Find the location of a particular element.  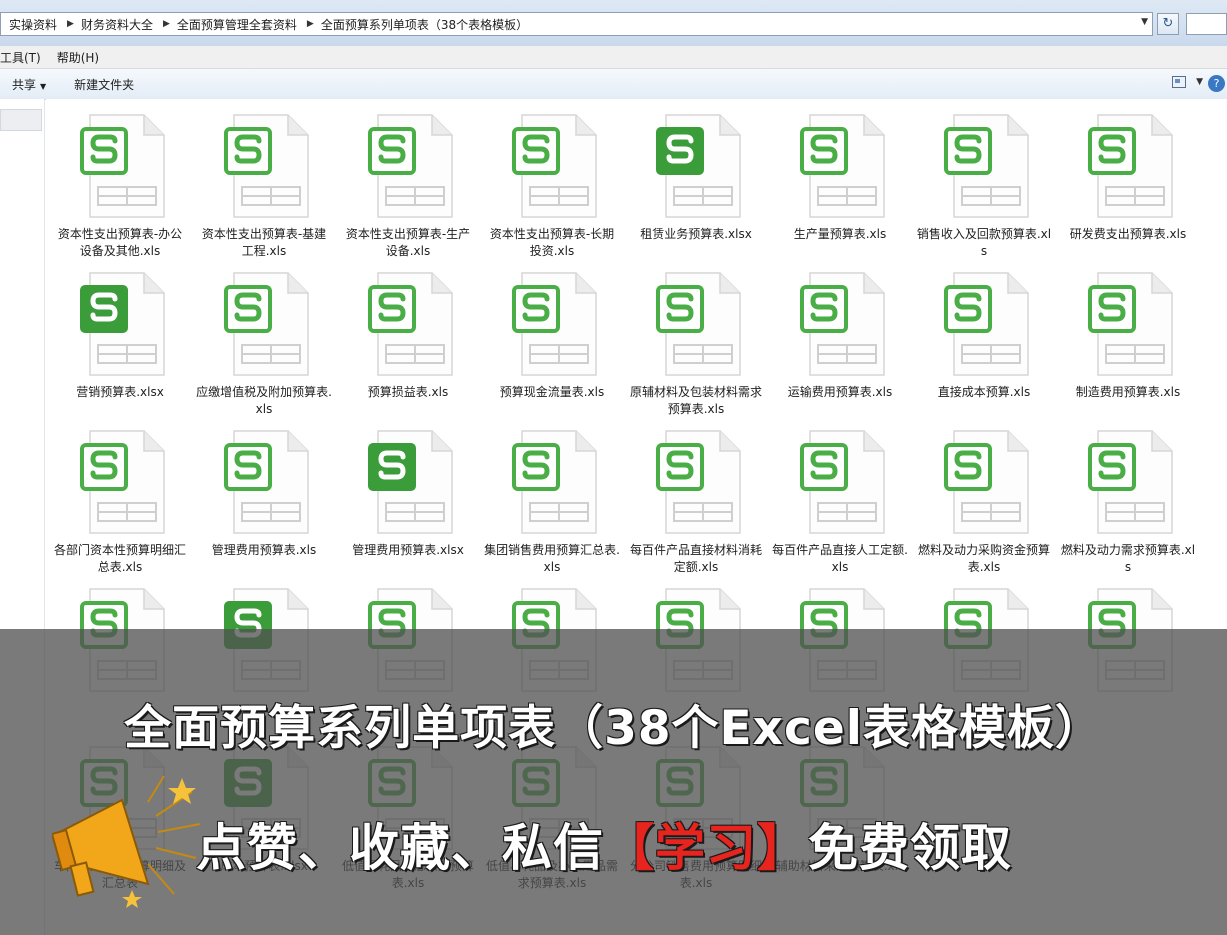

refresh-button: ↻ is located at coordinates (1168, 24).